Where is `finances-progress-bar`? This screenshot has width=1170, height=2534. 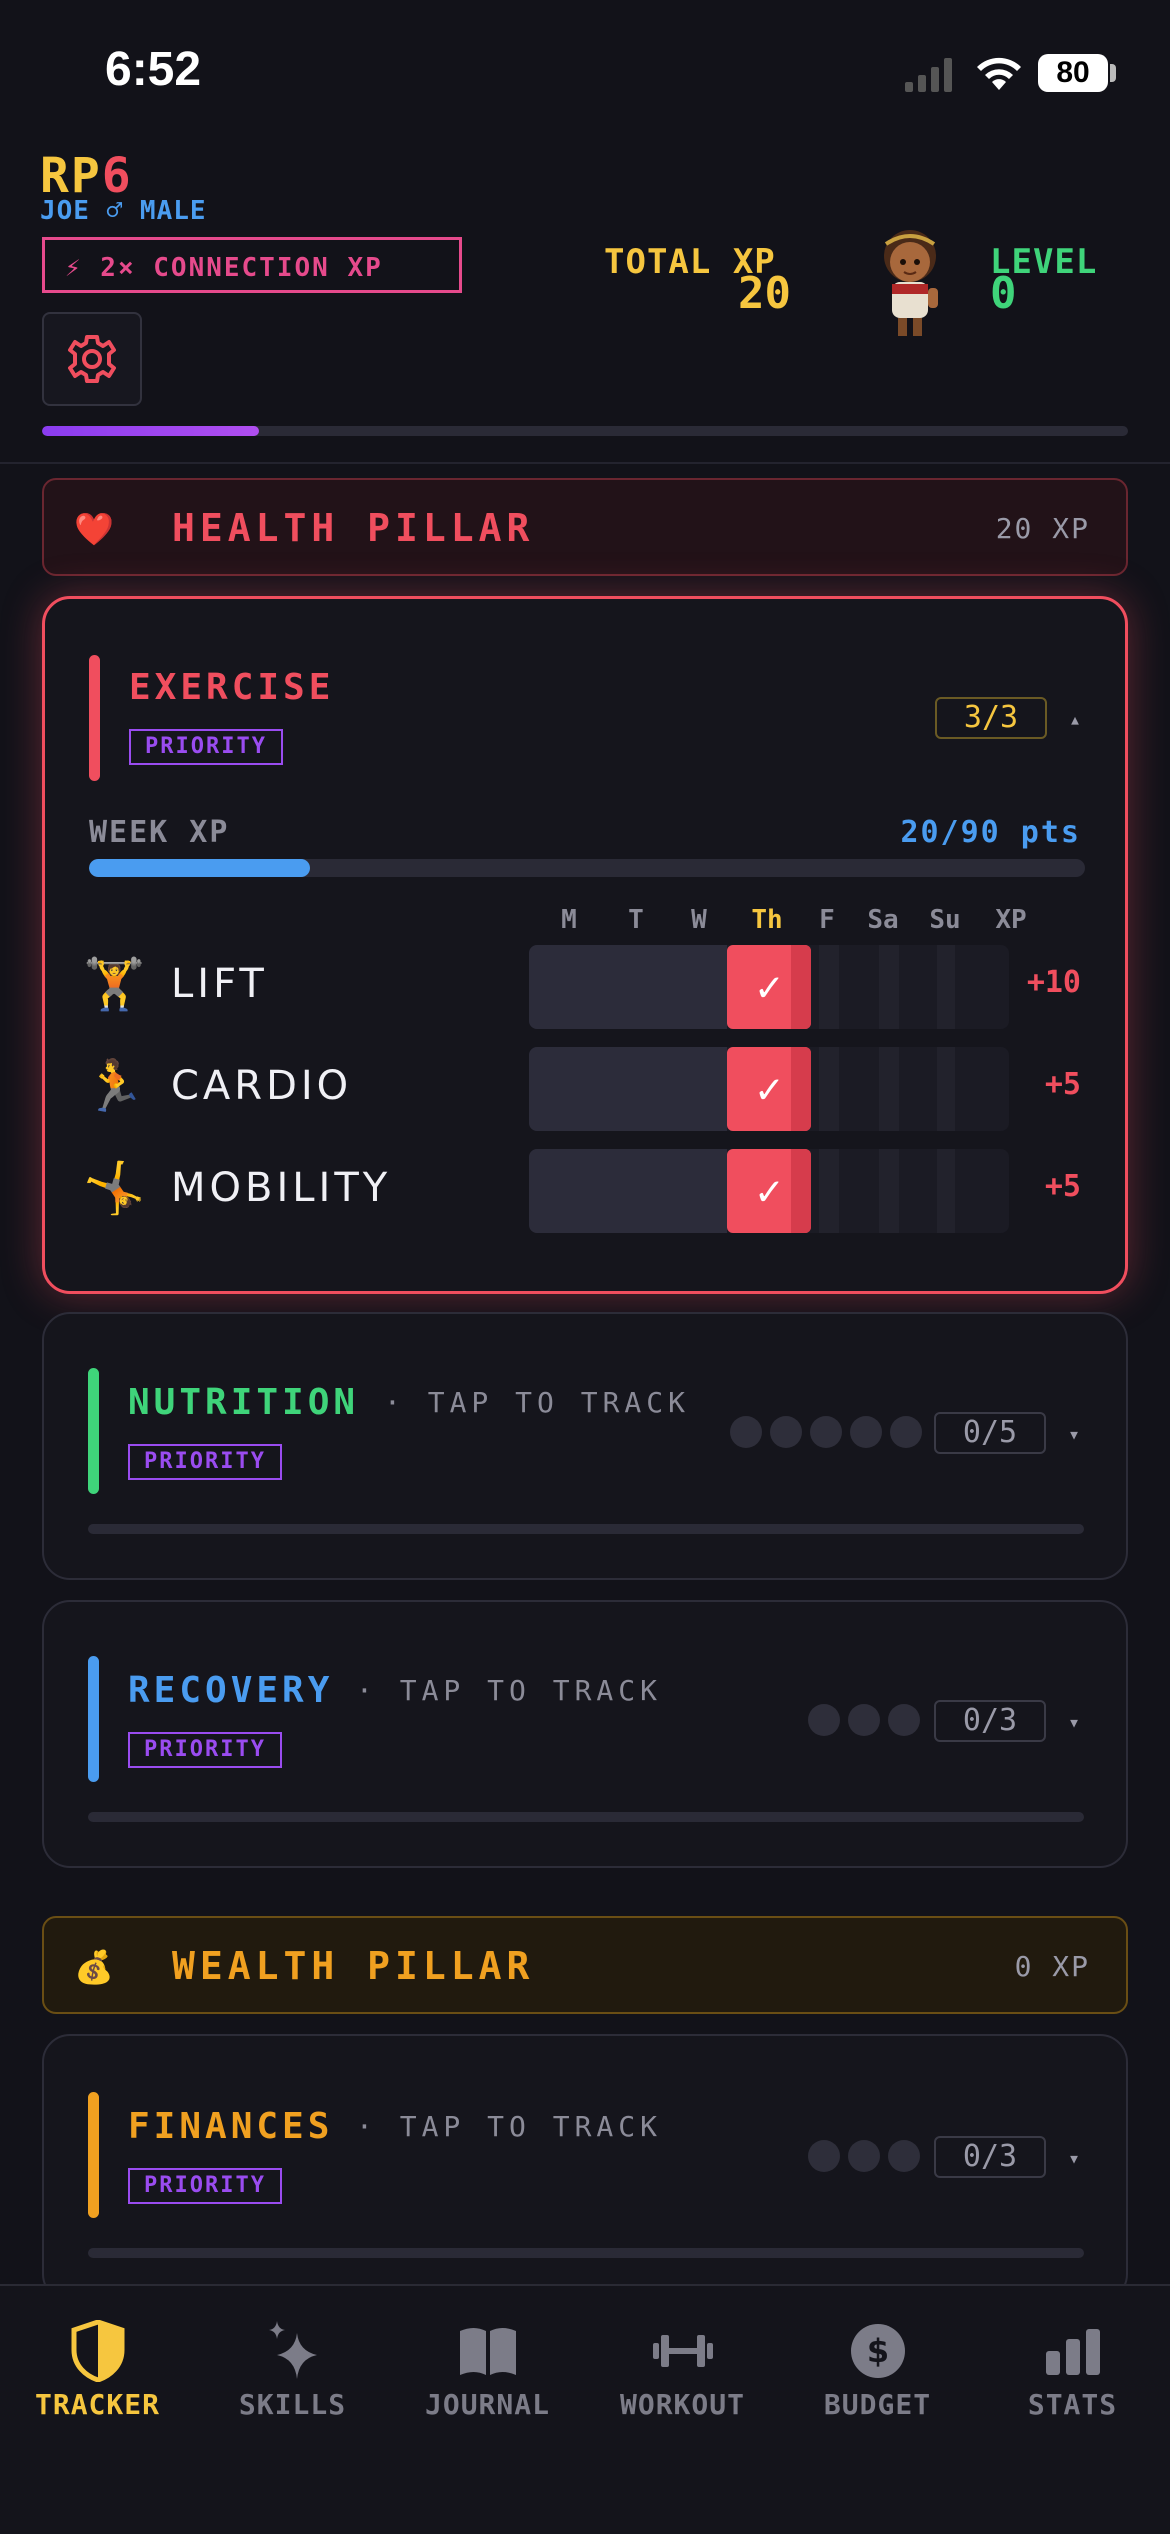 finances-progress-bar is located at coordinates (586, 2253).